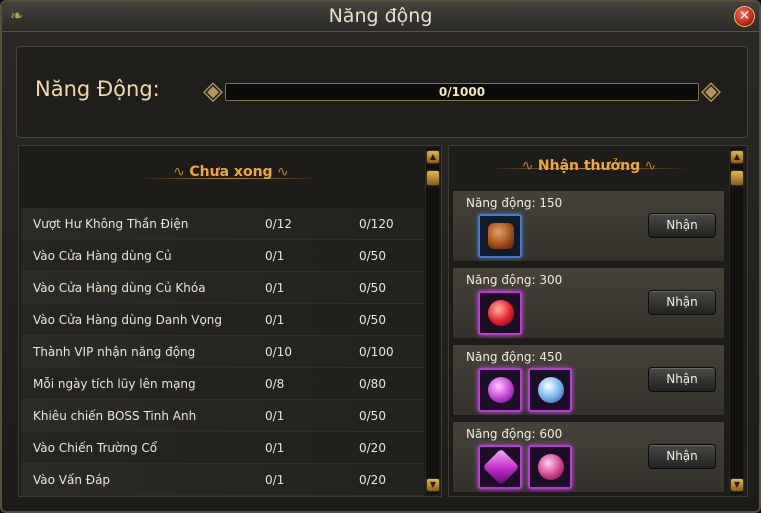 Image resolution: width=761 pixels, height=513 pixels. I want to click on rewards-header: ∿ Nhận thưởng ∿, so click(589, 166).